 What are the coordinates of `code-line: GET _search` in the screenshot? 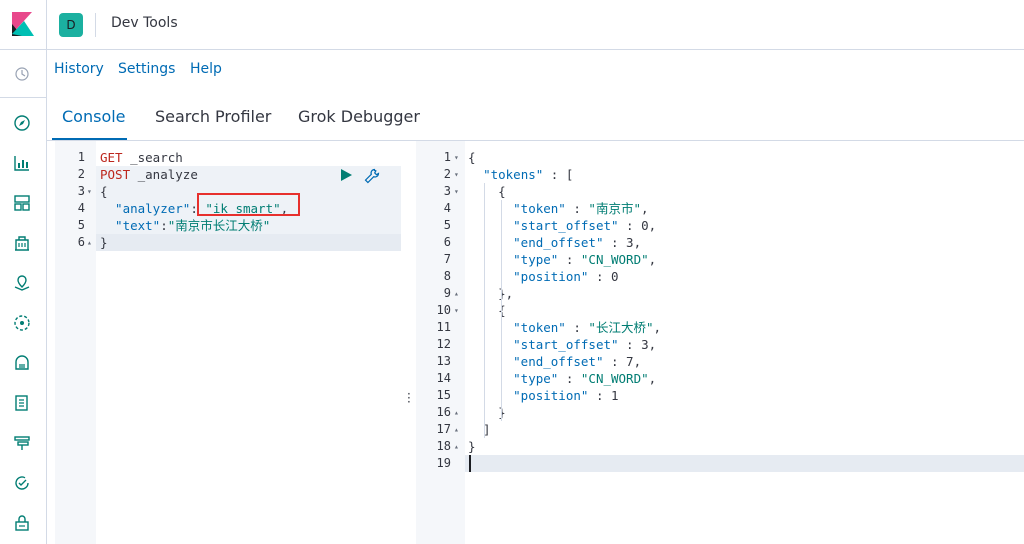 It's located at (141, 157).